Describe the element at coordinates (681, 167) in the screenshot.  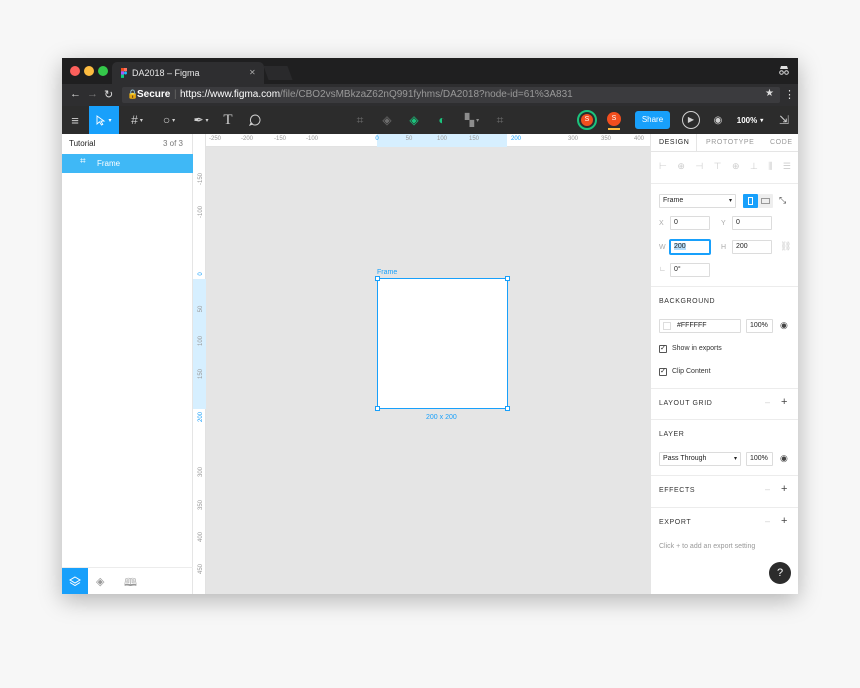
I see `align-center-h-icon: ⊕` at that location.